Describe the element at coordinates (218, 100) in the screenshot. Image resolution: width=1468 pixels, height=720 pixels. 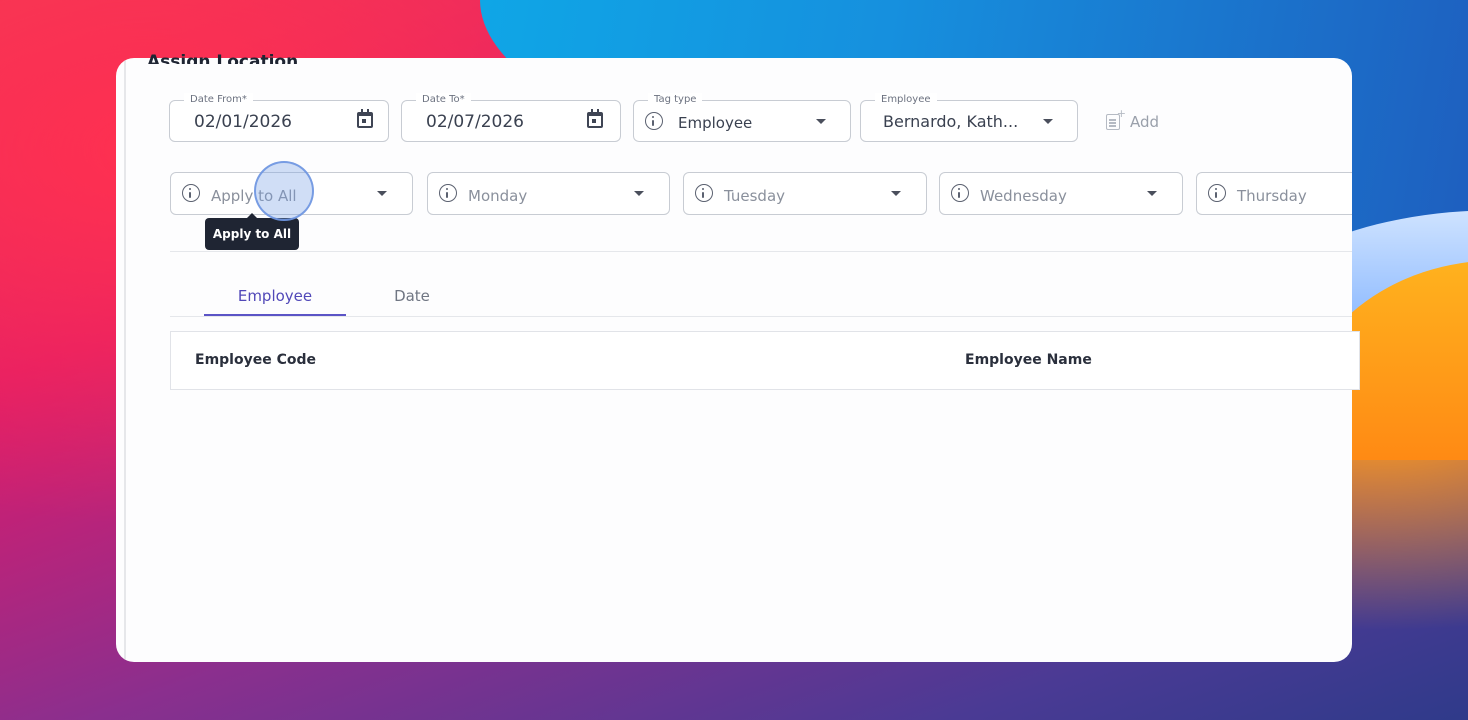
I see `date-from-label: Date From*` at that location.